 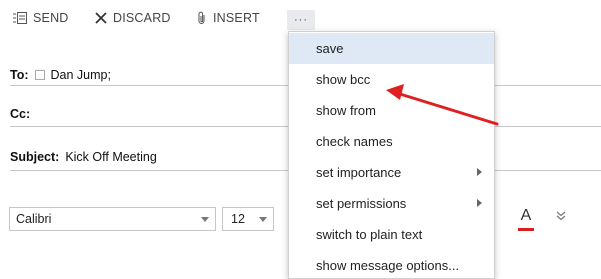 I want to click on menu-item-label: save, so click(x=330, y=48).